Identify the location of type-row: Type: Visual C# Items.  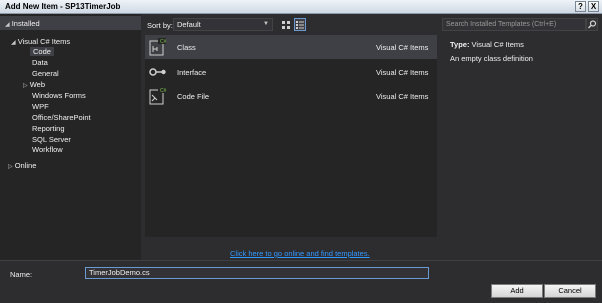
(491, 44).